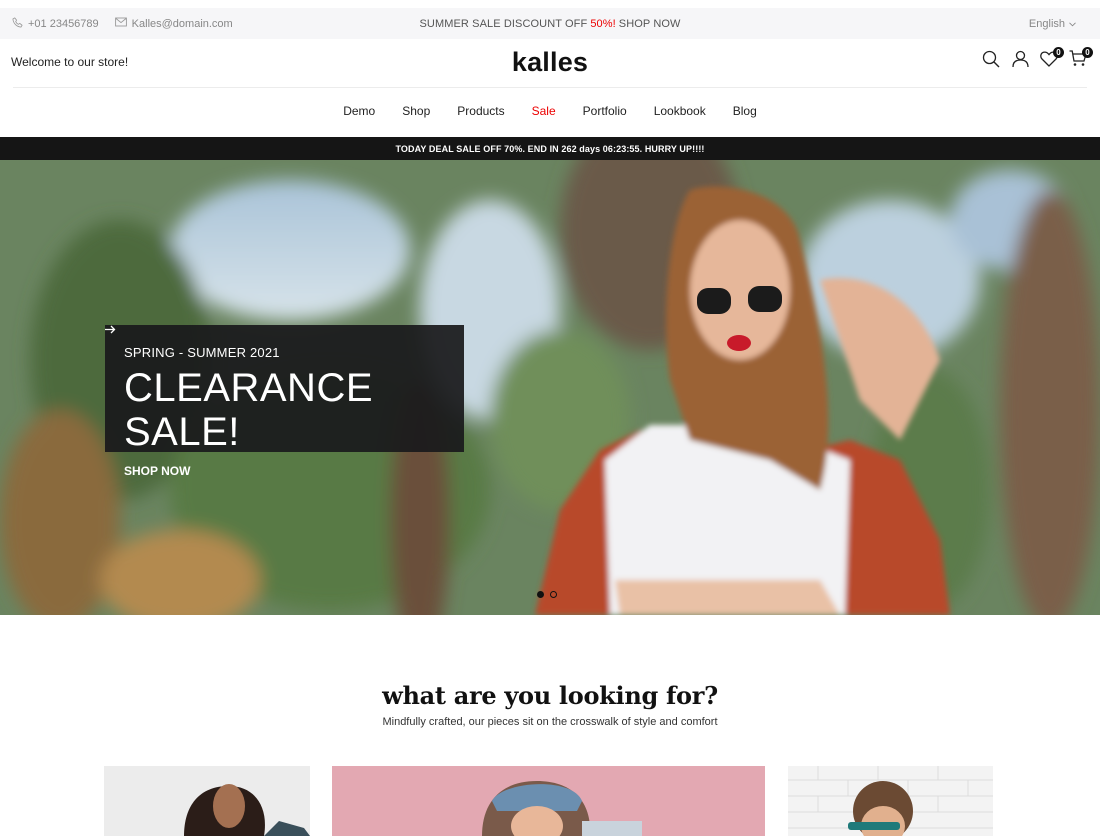 Image resolution: width=1100 pixels, height=836 pixels. Describe the element at coordinates (680, 111) in the screenshot. I see `nav-item-lookbook: Lookbook` at that location.